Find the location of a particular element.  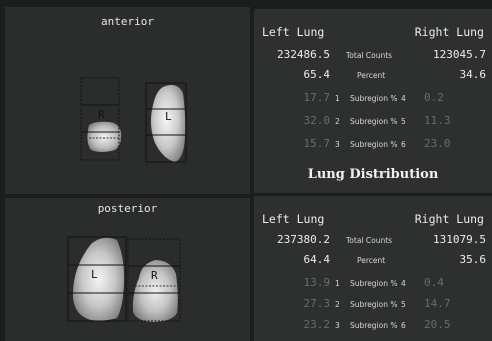

right-subregion-value: 0.4 is located at coordinates (434, 282).